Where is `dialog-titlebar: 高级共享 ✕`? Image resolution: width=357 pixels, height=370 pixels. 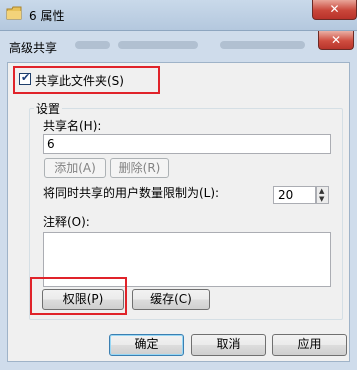
dialog-titlebar: 高级共享 ✕ is located at coordinates (178, 45).